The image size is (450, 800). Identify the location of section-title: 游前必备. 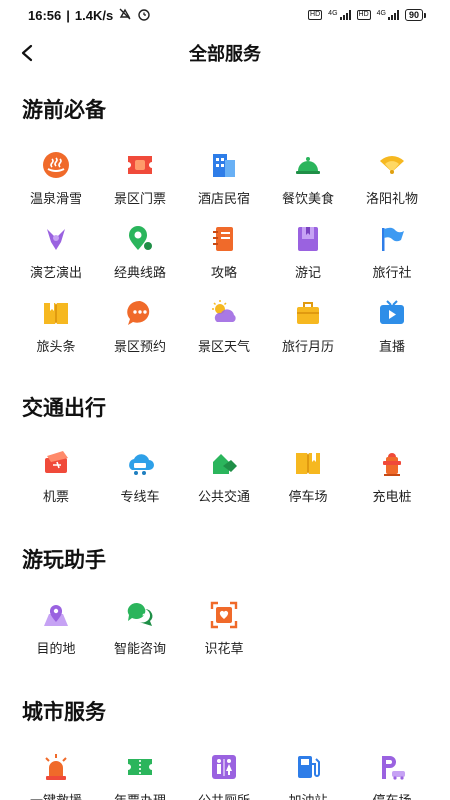
(64, 110).